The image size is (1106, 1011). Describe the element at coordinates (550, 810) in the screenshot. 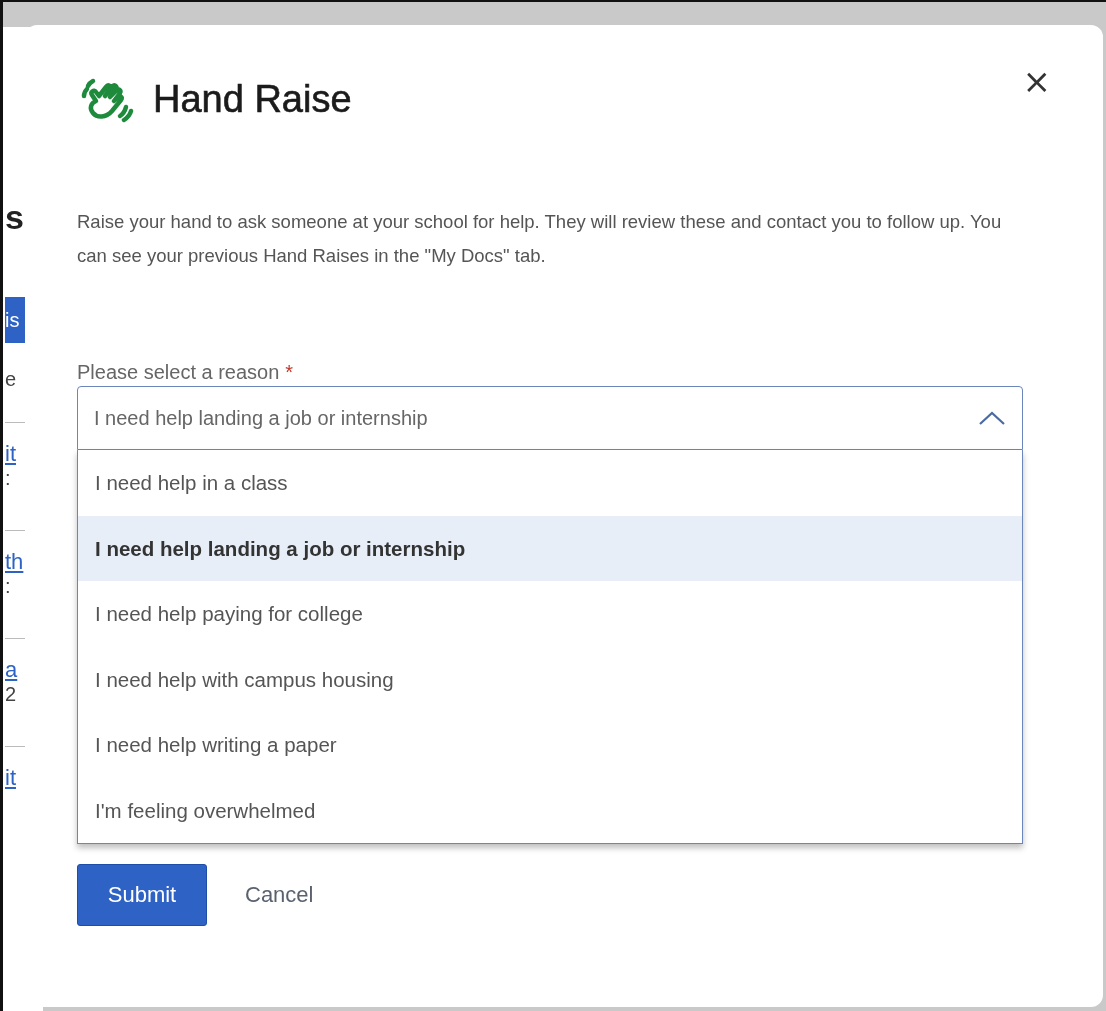

I see `dropdown-option: I'm feeling overwhelmed` at that location.